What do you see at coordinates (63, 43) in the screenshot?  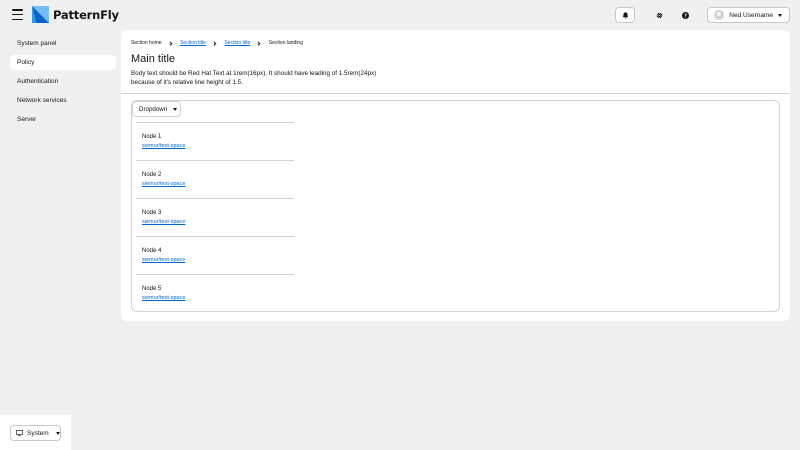 I see `sidebar-item-system-panel: System panel` at bounding box center [63, 43].